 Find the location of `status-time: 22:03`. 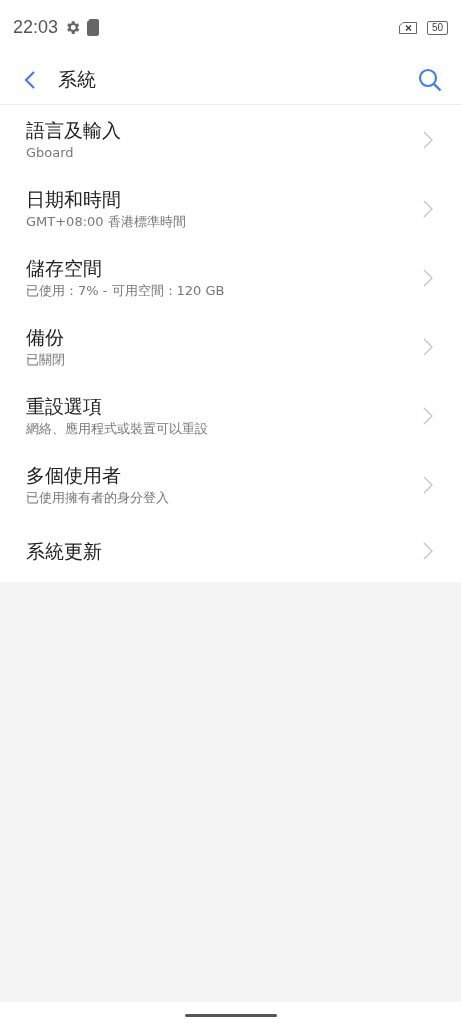

status-time: 22:03 is located at coordinates (36, 27).